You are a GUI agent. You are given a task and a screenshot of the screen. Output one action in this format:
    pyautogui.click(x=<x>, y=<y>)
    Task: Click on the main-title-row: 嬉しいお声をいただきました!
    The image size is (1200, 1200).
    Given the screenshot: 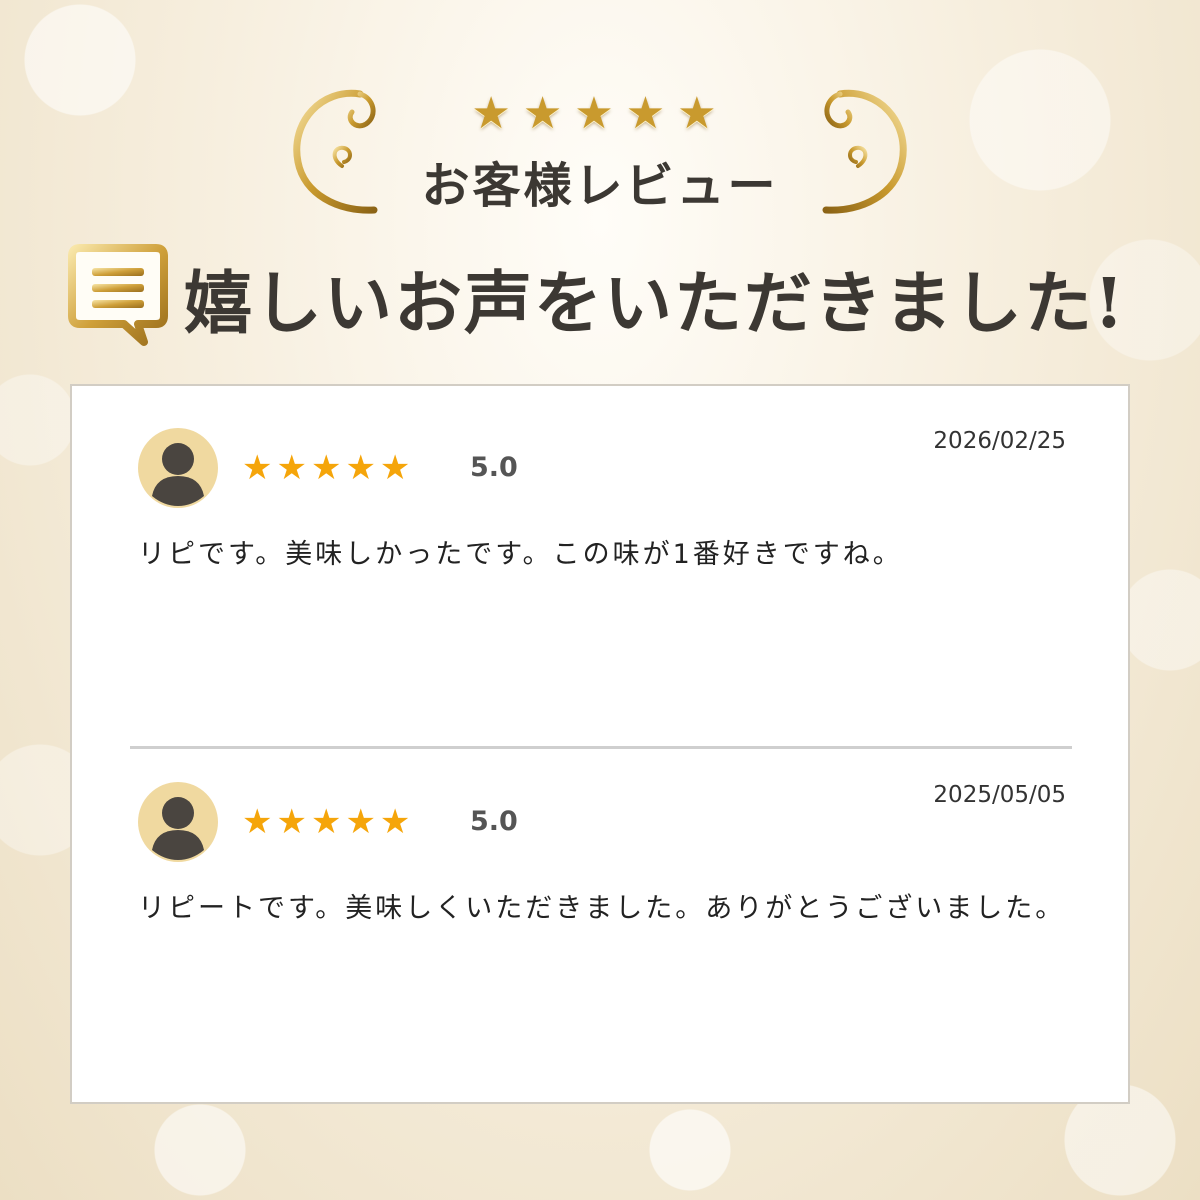 What is the action you would take?
    pyautogui.click(x=608, y=297)
    